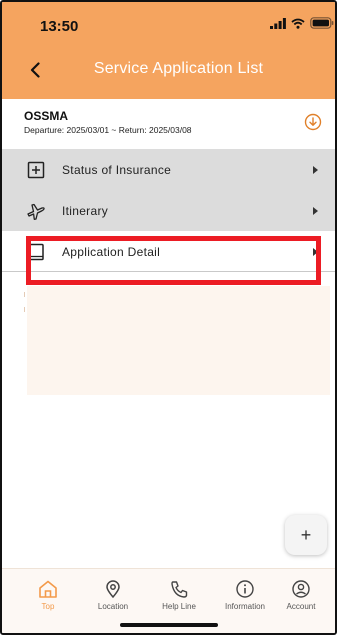 This screenshot has height=635, width=337. I want to click on selection-highlight, so click(173, 260).